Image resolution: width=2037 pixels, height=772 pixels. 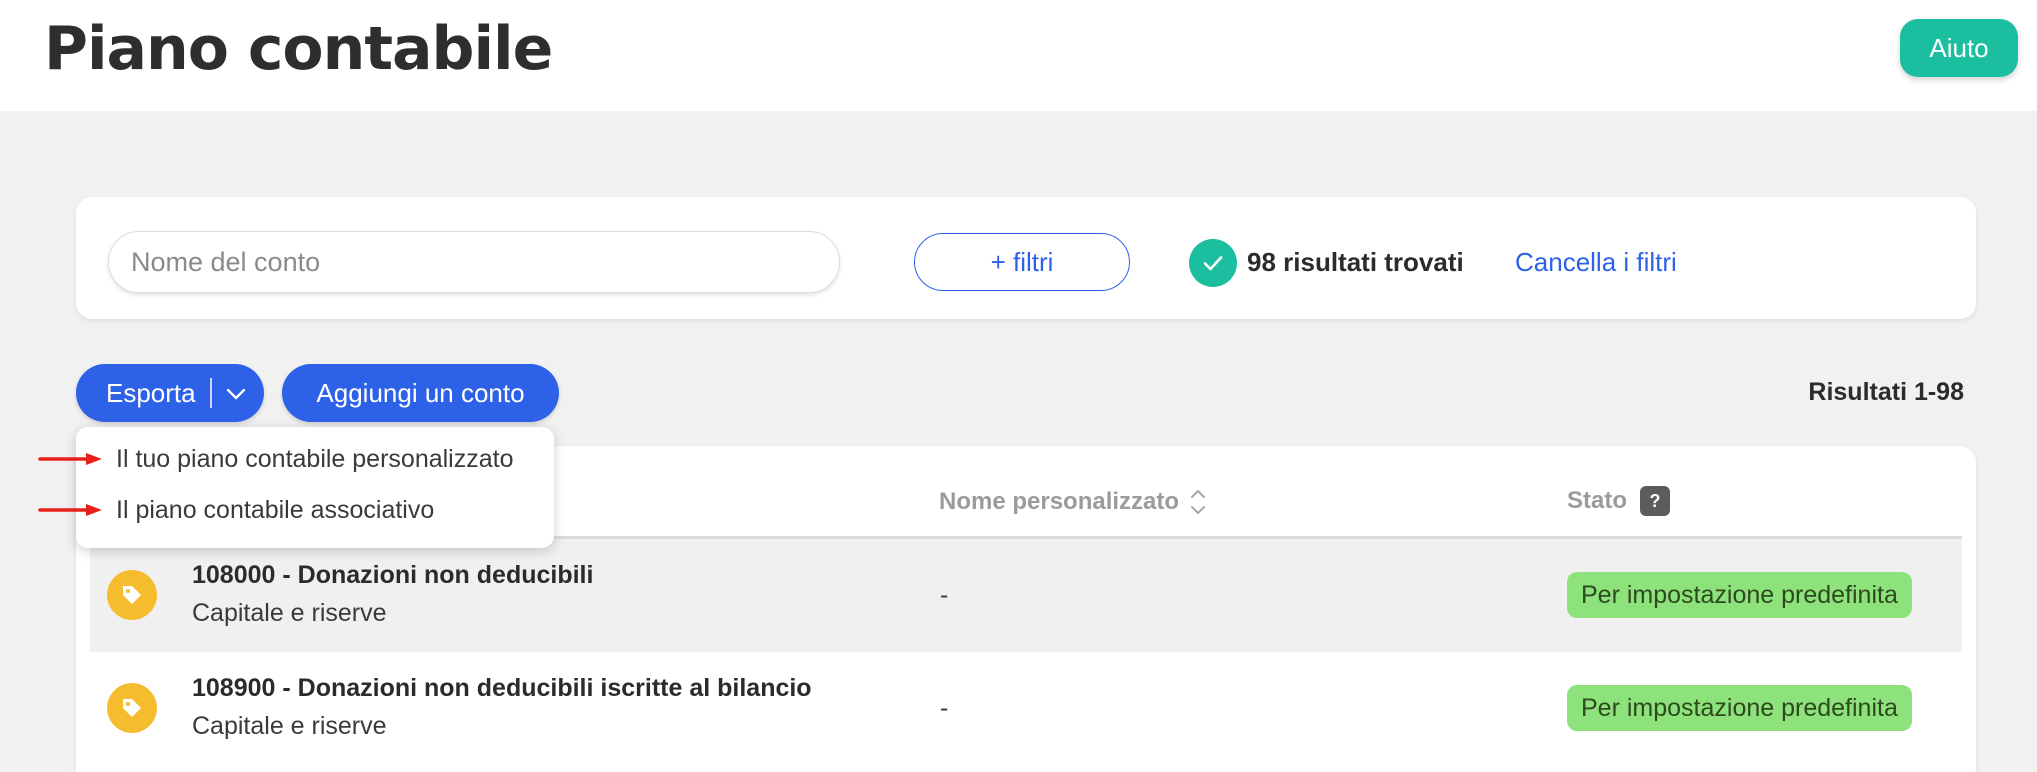 I want to click on export-divider, so click(x=211, y=393).